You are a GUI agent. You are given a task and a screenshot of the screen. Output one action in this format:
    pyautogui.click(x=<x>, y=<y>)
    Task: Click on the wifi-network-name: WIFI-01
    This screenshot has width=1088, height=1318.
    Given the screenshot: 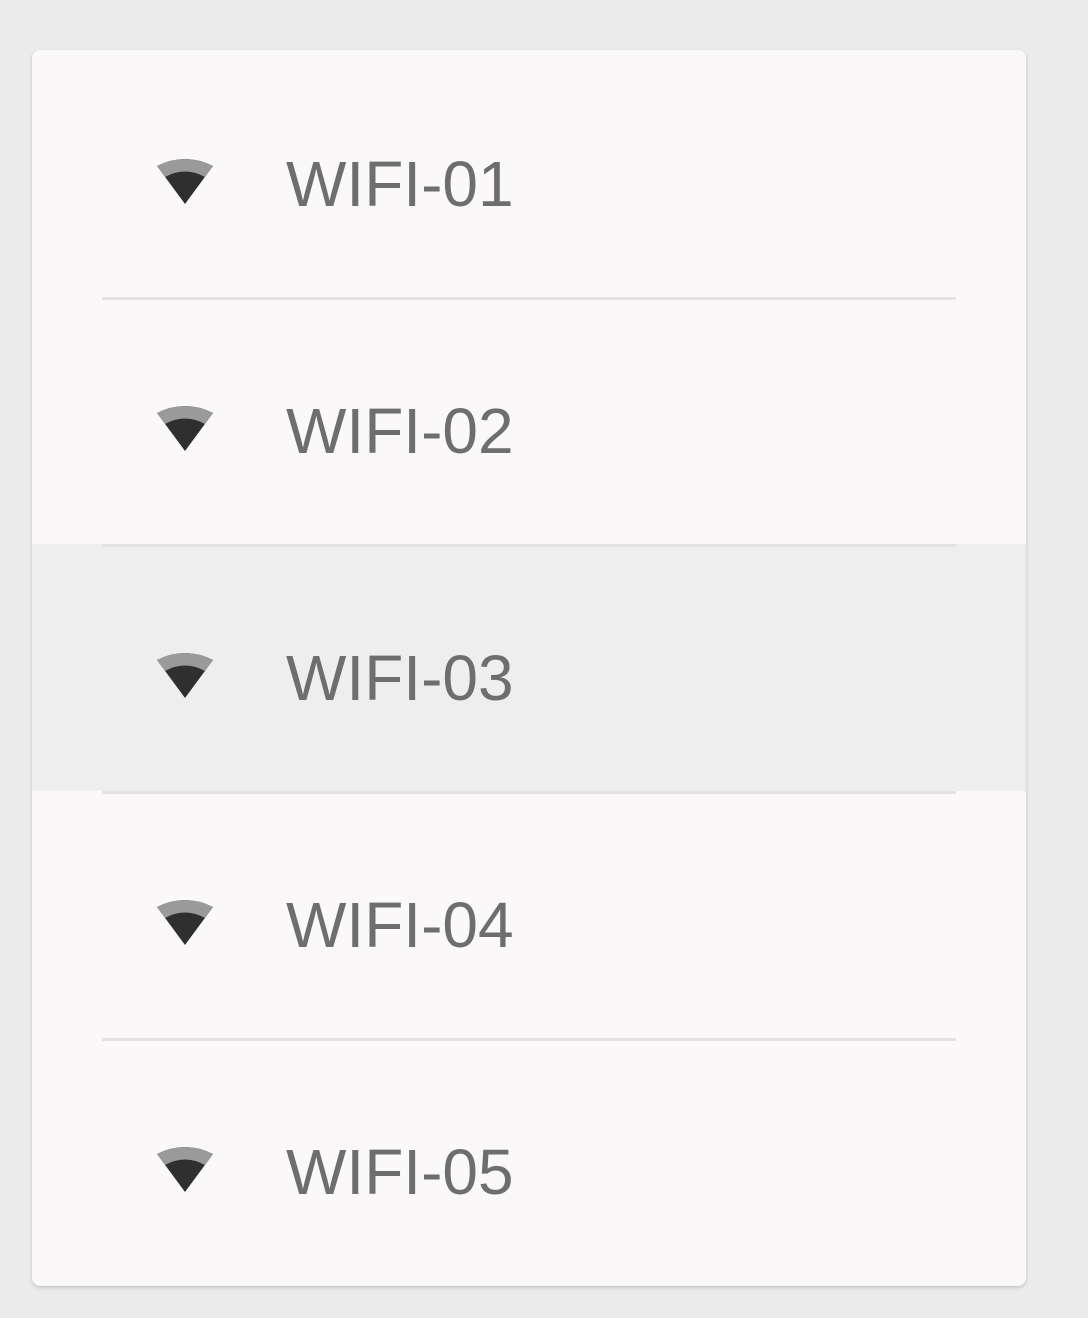 What is the action you would take?
    pyautogui.click(x=400, y=184)
    